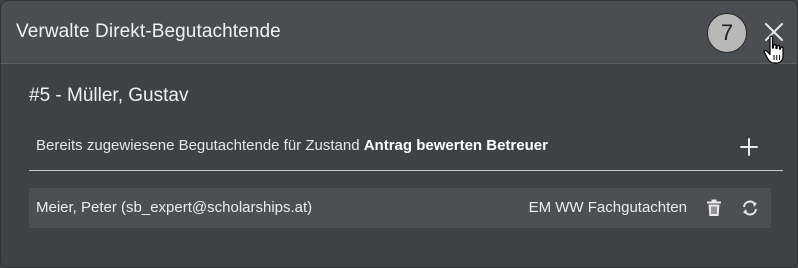 This screenshot has width=798, height=268. Describe the element at coordinates (455, 145) in the screenshot. I see `section-state-name: Antrag bewerten Betreuer` at that location.